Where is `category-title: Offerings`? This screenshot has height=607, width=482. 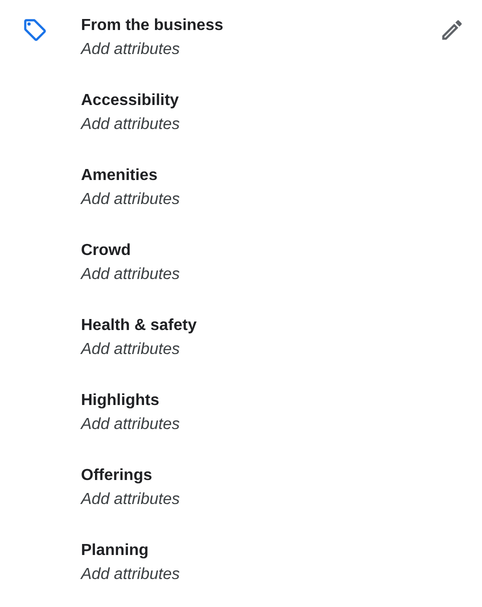
category-title: Offerings is located at coordinates (116, 476).